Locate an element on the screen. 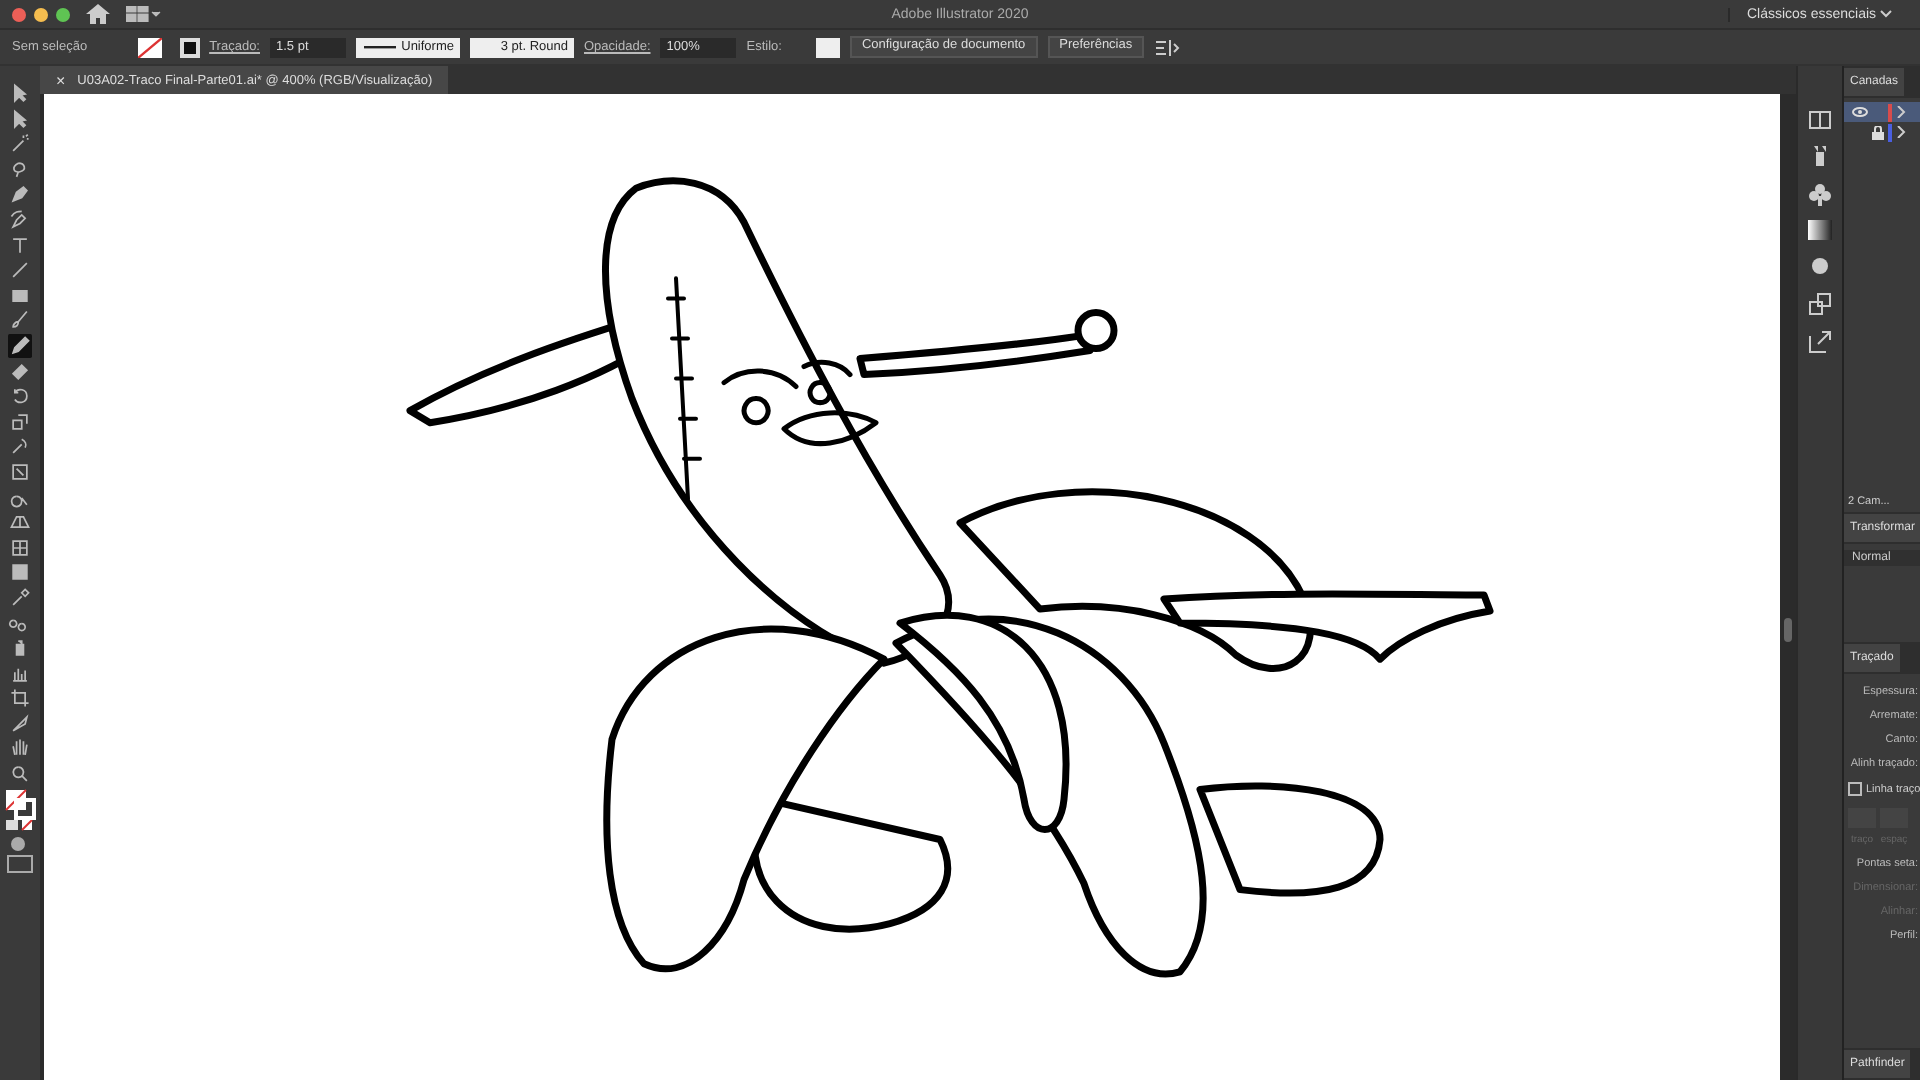  mesh-icon is located at coordinates (20, 547).